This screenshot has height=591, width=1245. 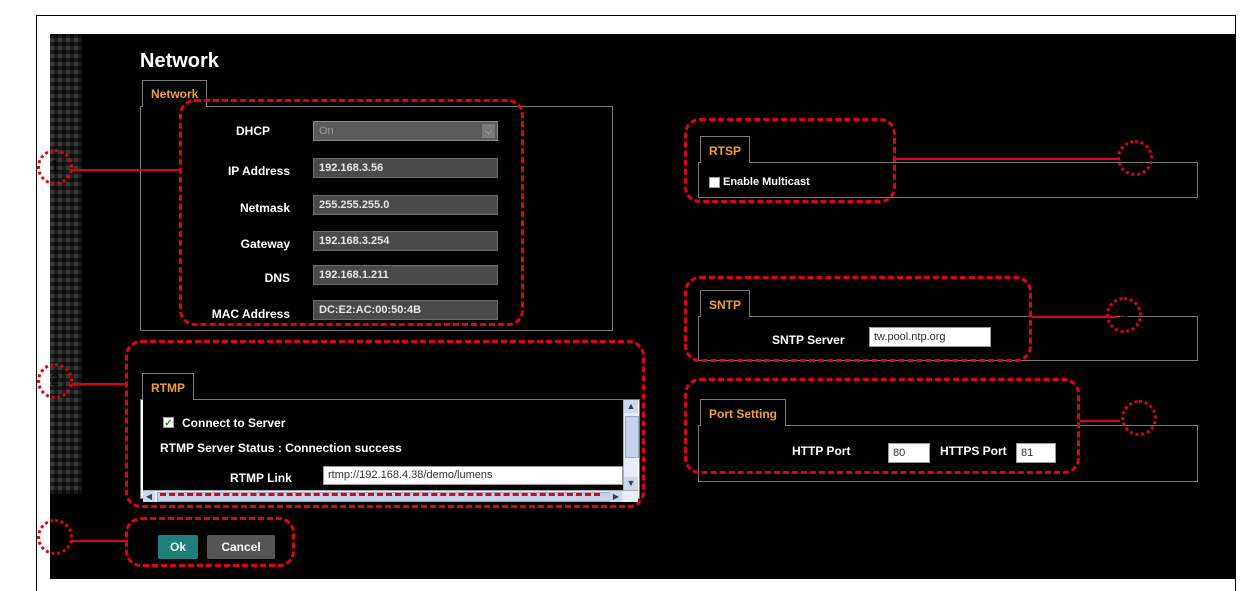 What do you see at coordinates (351, 212) in the screenshot?
I see `annotation-box-network` at bounding box center [351, 212].